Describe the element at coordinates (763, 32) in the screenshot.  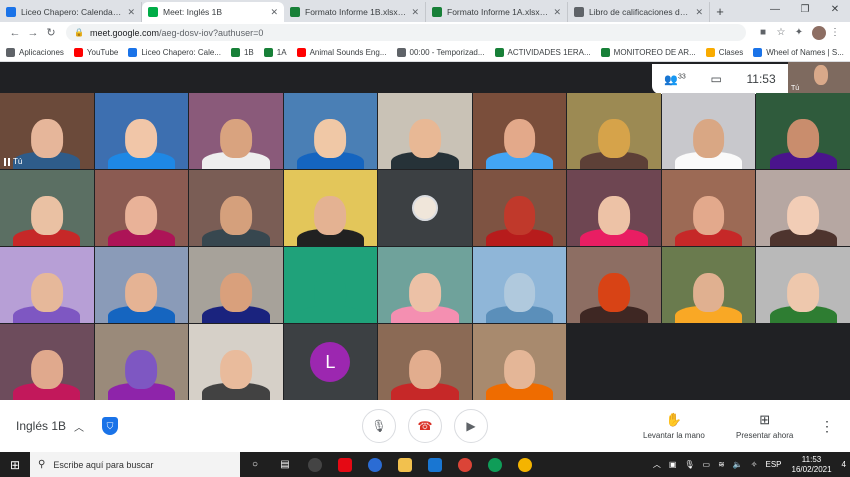
I see `camera-icon: ■` at that location.